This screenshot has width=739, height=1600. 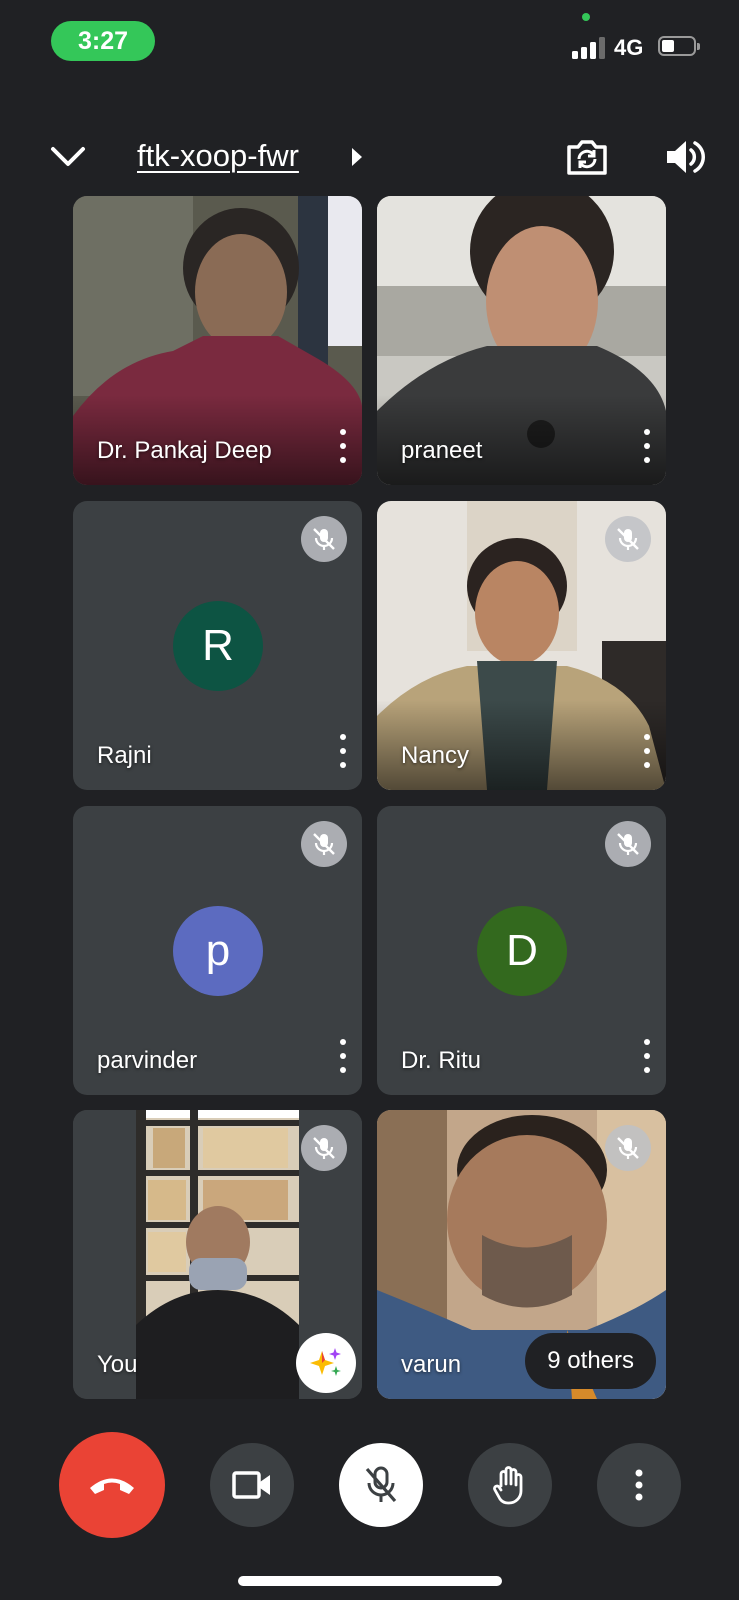 I want to click on camera-switch-icon, so click(x=587, y=157).